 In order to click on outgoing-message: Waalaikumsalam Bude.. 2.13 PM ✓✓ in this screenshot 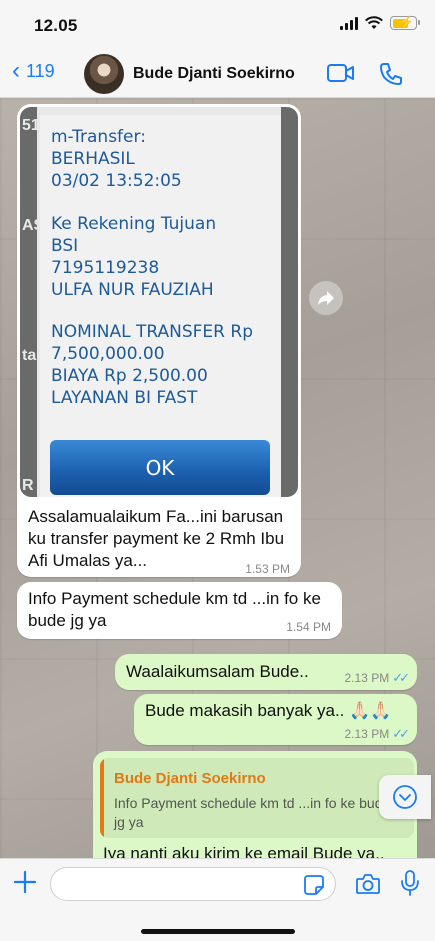, I will do `click(266, 672)`.